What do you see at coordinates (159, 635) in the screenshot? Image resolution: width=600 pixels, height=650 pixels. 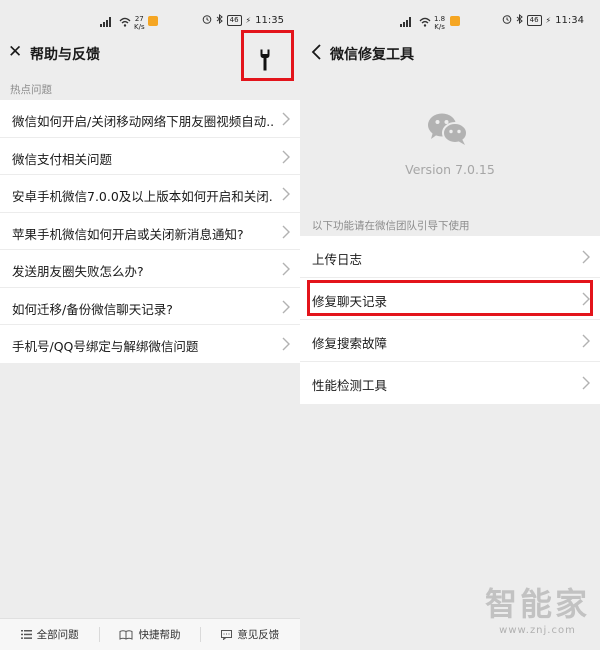 I see `tab-label: 快捷帮助` at bounding box center [159, 635].